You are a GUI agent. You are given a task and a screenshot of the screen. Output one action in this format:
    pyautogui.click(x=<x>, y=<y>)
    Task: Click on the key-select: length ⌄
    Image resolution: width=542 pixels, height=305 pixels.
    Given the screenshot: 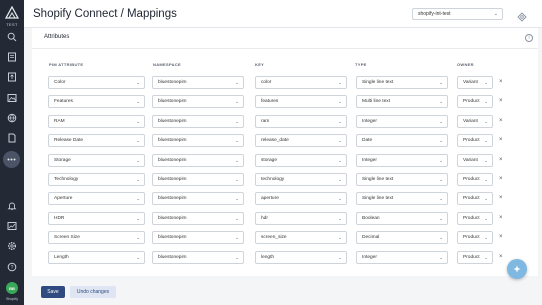 What is the action you would take?
    pyautogui.click(x=301, y=257)
    